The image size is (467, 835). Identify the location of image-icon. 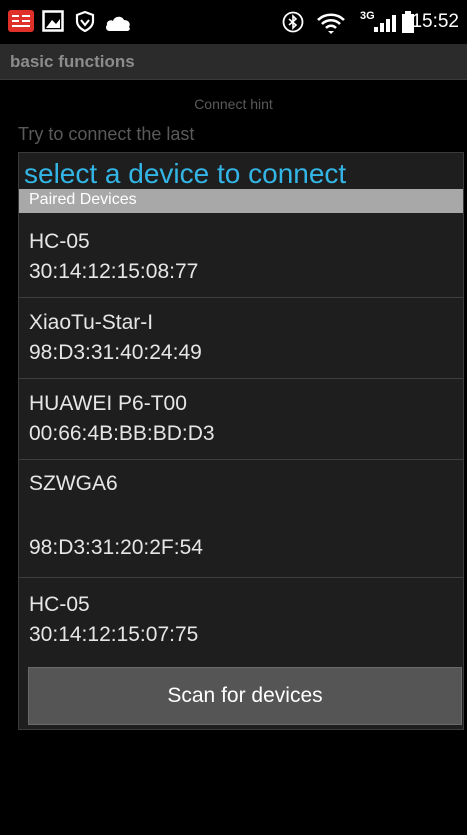
(53, 23).